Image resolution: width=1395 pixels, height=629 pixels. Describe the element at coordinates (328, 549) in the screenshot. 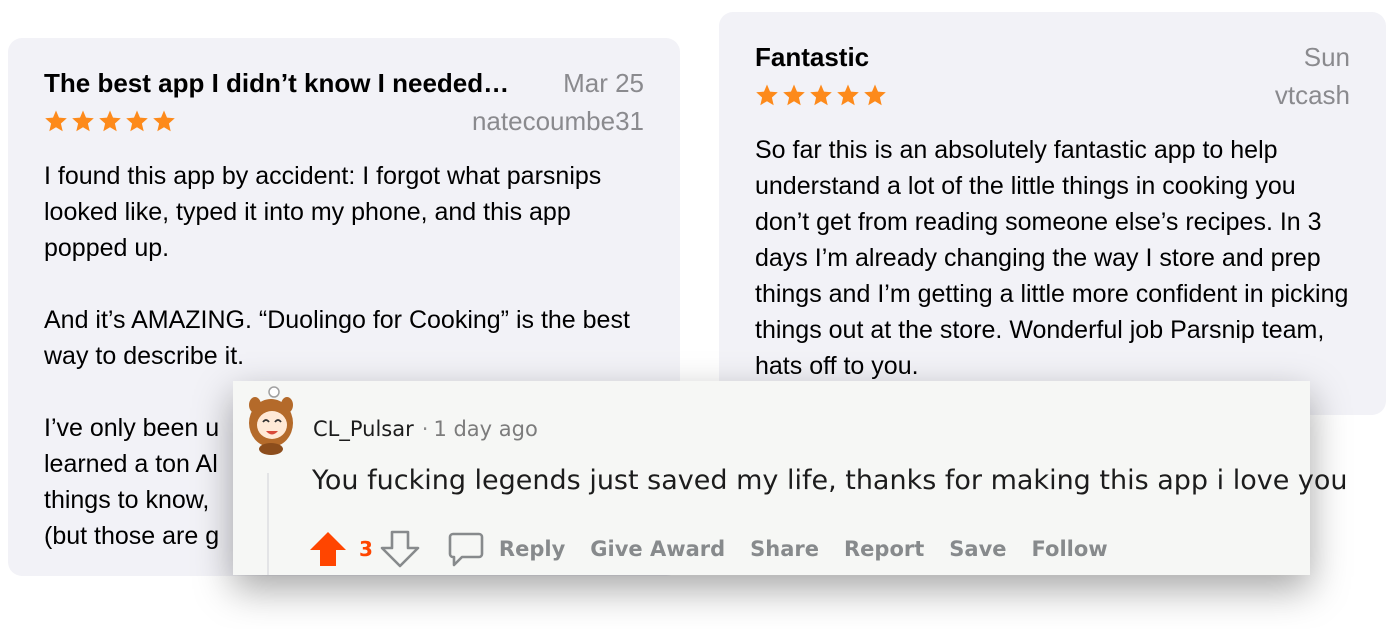

I see `upvote-arrow-icon` at that location.